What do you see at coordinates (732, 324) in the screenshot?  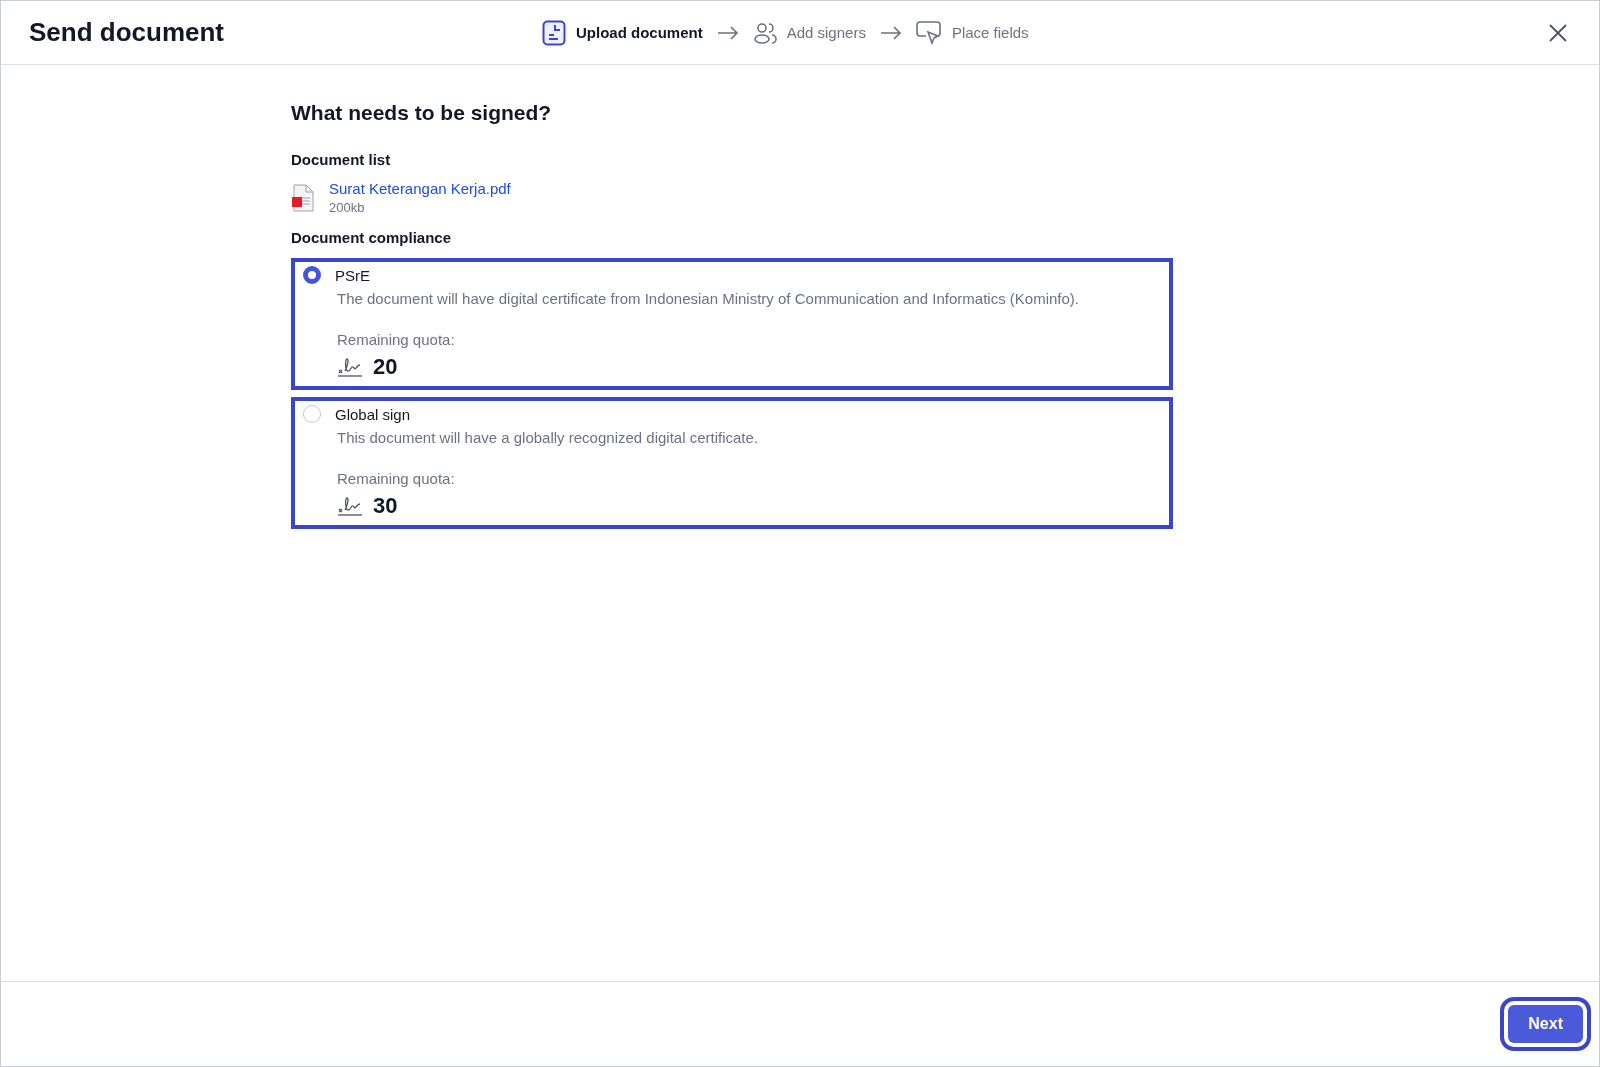 I see `compliance-option-card: PSrE The document will have digital certificate from Indonesian Ministry of Communication and Informatics (Kominfo). Remaining quota: 20` at bounding box center [732, 324].